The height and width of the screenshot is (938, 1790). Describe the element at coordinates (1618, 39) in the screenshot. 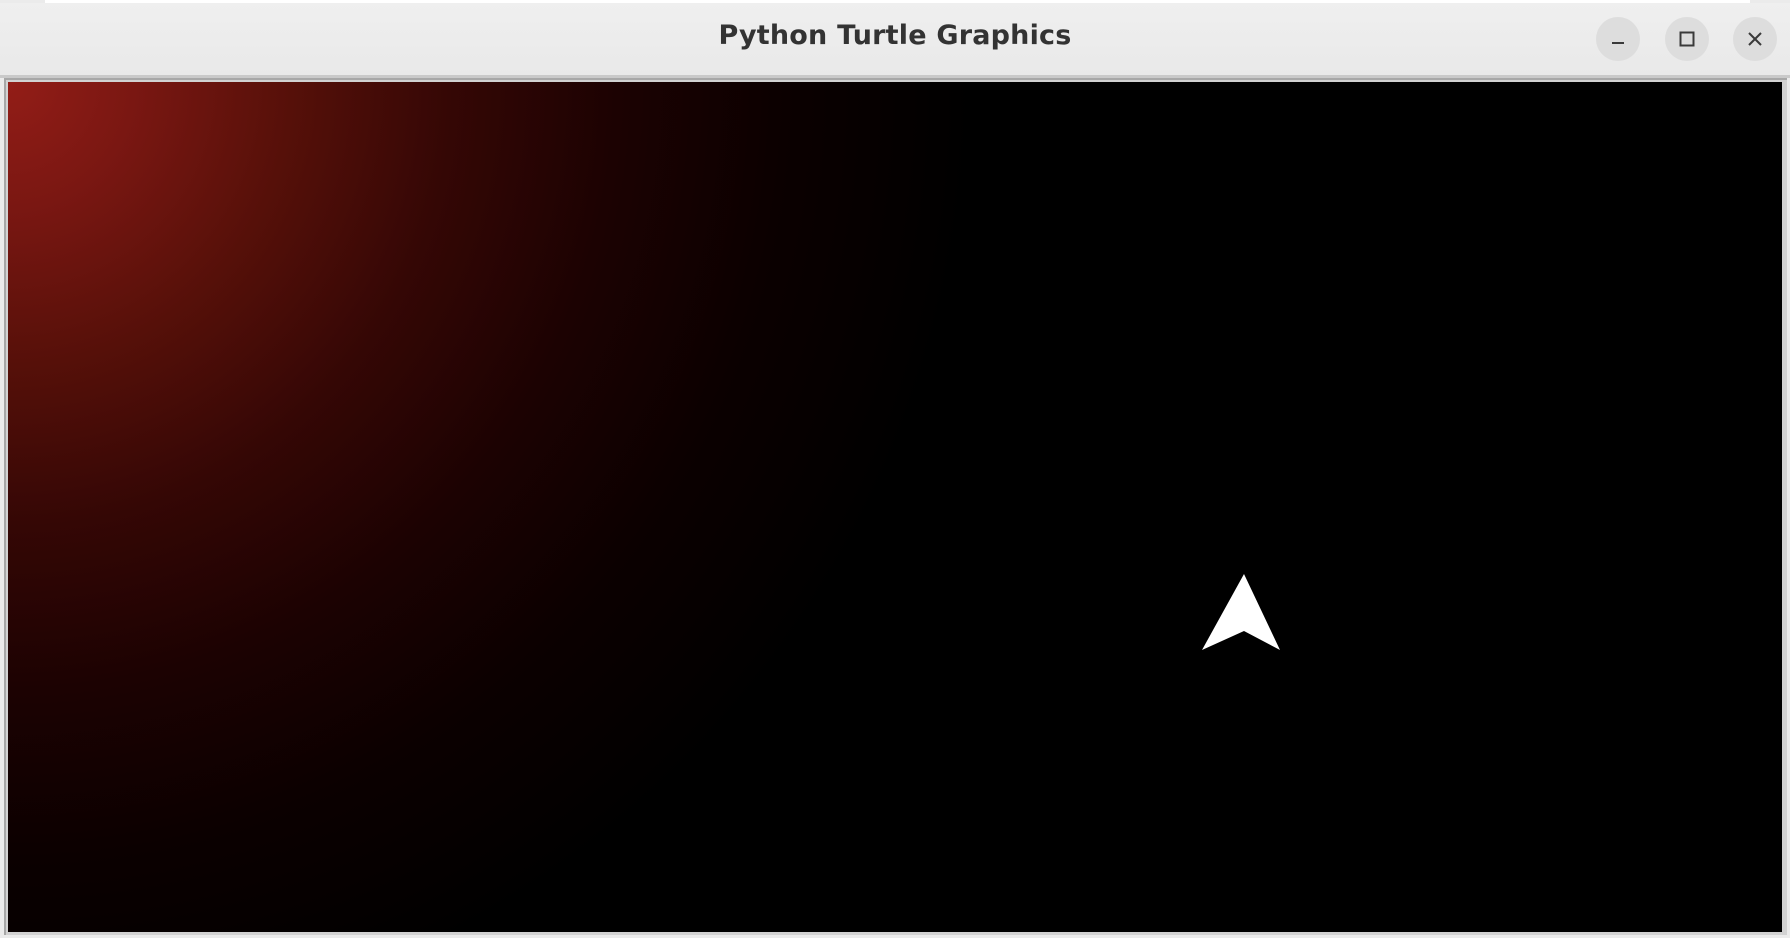

I see `minimize-button` at that location.